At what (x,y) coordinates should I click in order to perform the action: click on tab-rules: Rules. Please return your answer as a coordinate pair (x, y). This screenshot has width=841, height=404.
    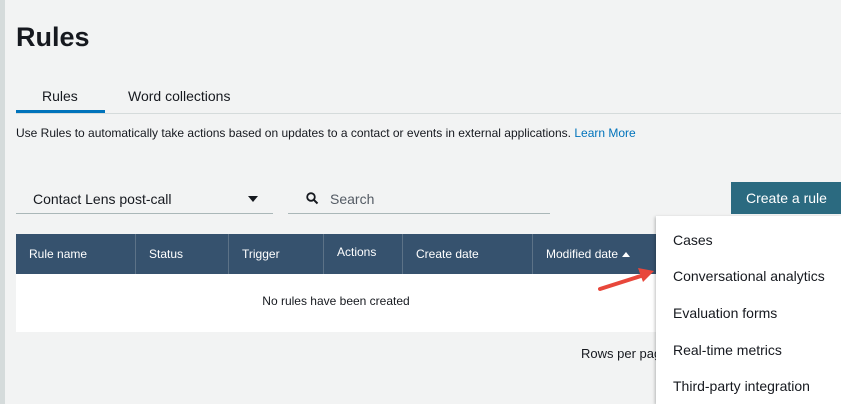
    Looking at the image, I should click on (60, 96).